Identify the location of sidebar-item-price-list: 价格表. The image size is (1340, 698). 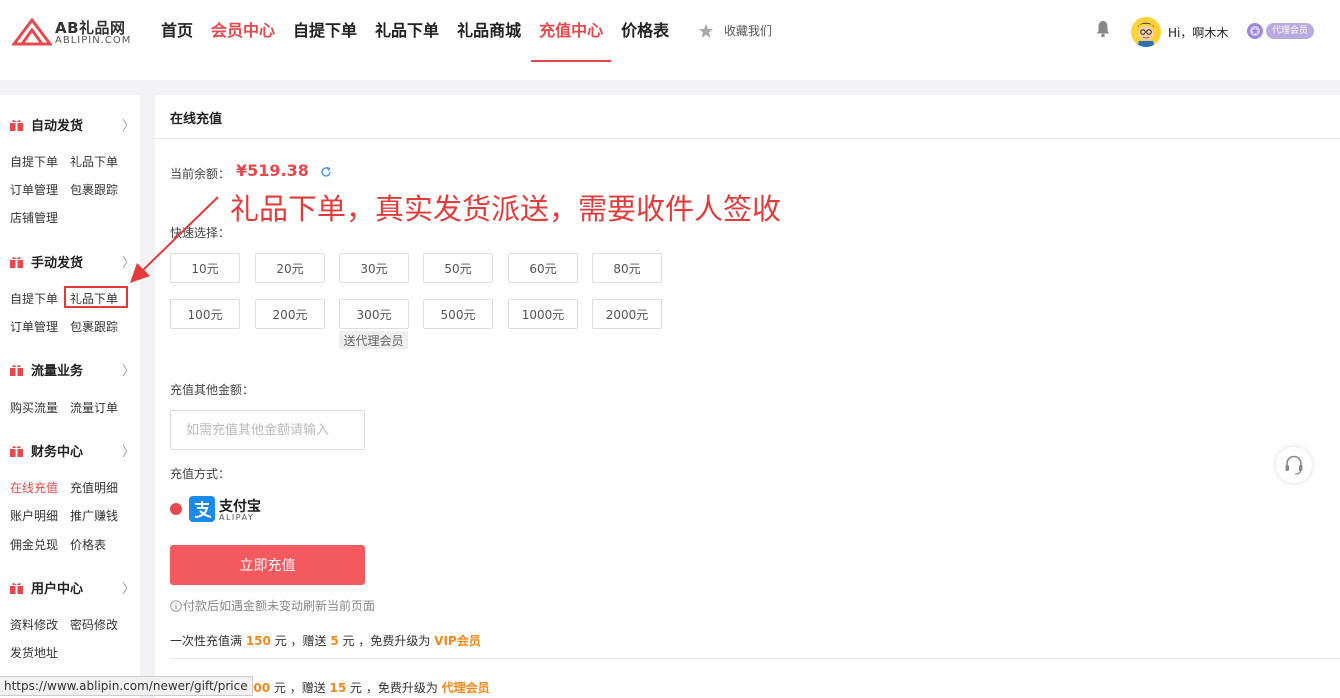
(88, 544).